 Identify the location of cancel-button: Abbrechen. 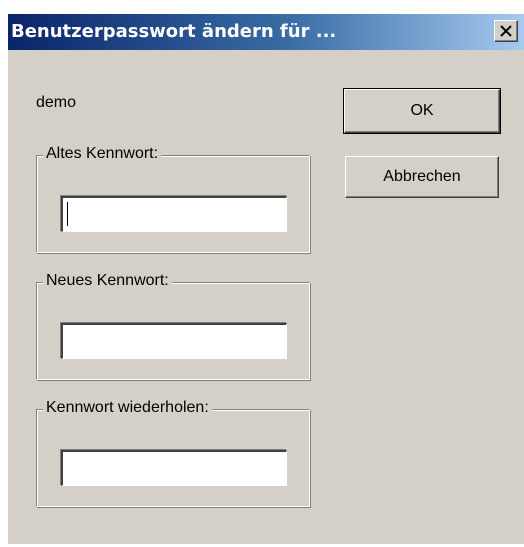
(422, 177).